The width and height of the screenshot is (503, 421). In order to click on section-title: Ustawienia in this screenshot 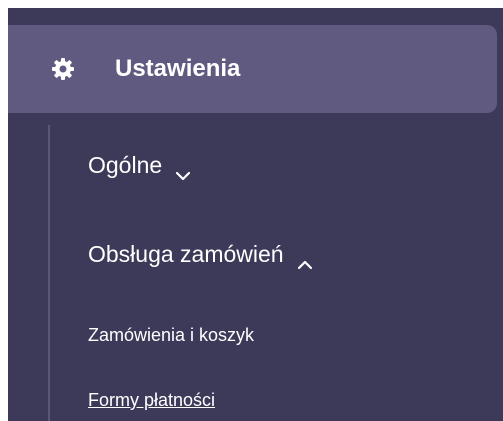, I will do `click(178, 68)`.